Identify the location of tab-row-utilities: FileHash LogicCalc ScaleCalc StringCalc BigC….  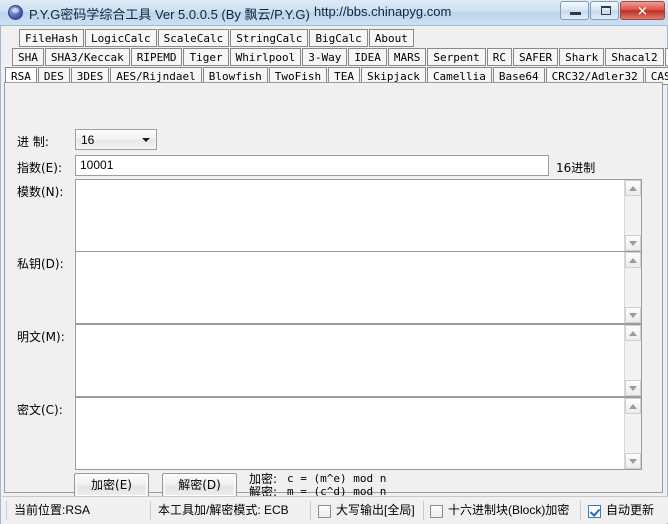
(217, 38).